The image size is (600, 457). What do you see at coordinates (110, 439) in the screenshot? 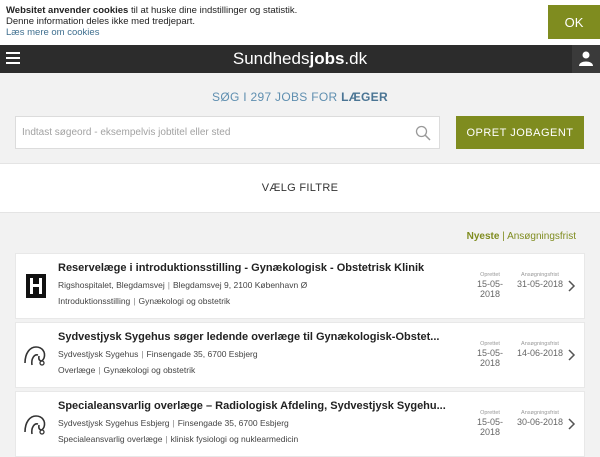
I see `job-tag: Specialeansvarlig overlæge` at bounding box center [110, 439].